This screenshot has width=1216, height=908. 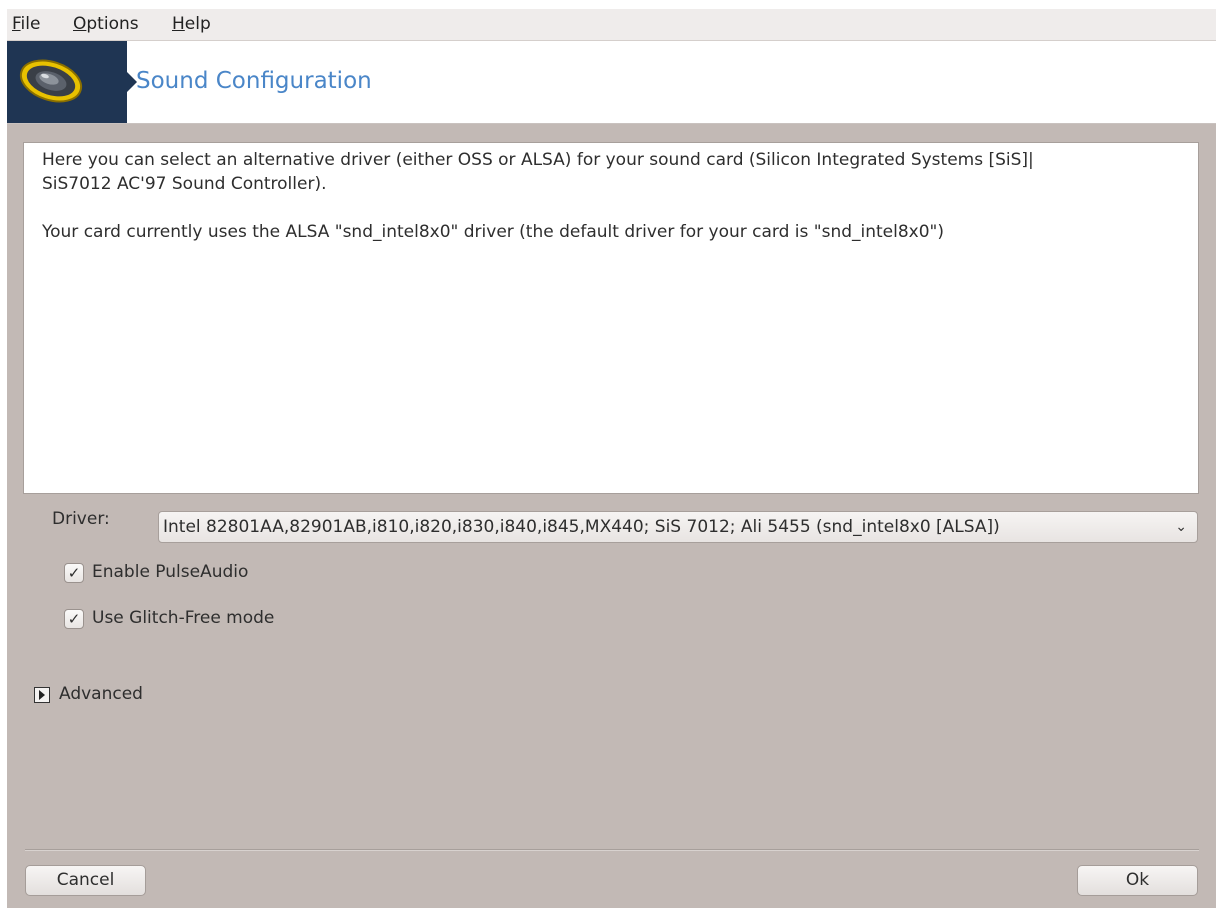 I want to click on expander-arrow-icon, so click(x=42, y=695).